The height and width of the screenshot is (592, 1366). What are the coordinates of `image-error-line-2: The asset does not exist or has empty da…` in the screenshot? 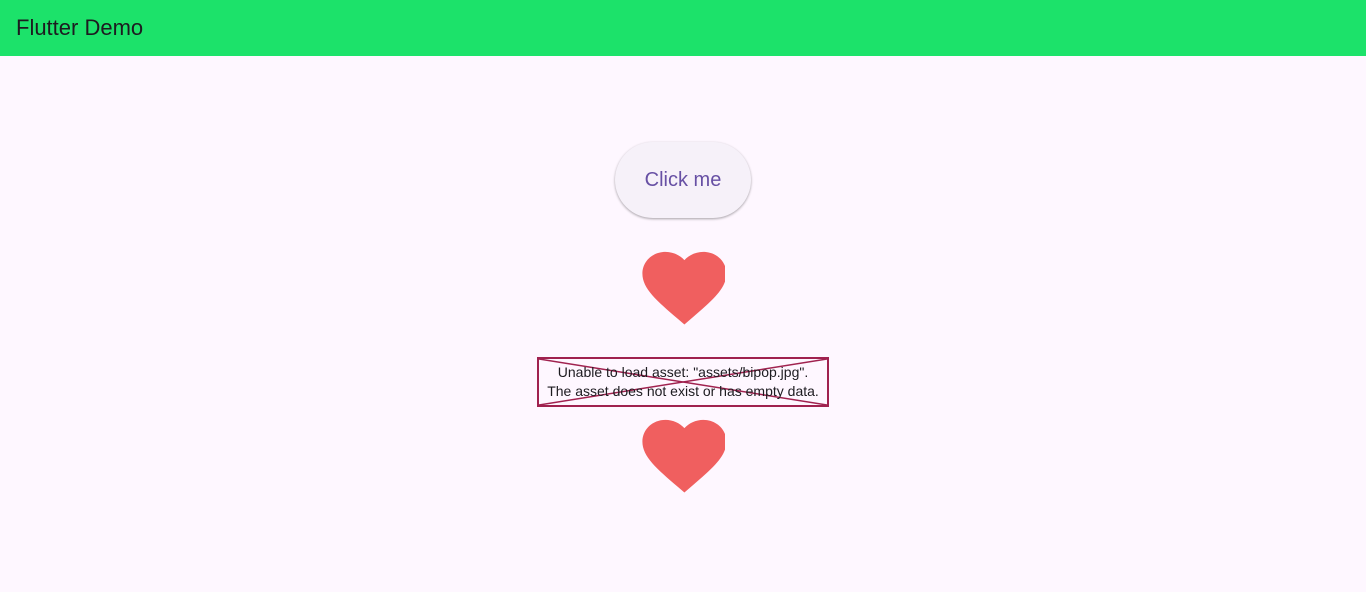 It's located at (683, 391).